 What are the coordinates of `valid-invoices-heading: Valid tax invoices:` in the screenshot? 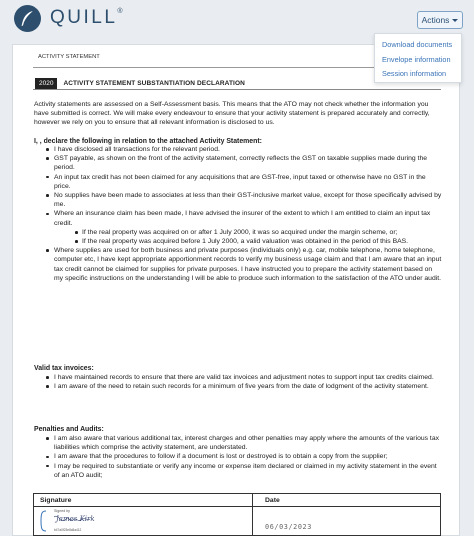 It's located at (64, 368).